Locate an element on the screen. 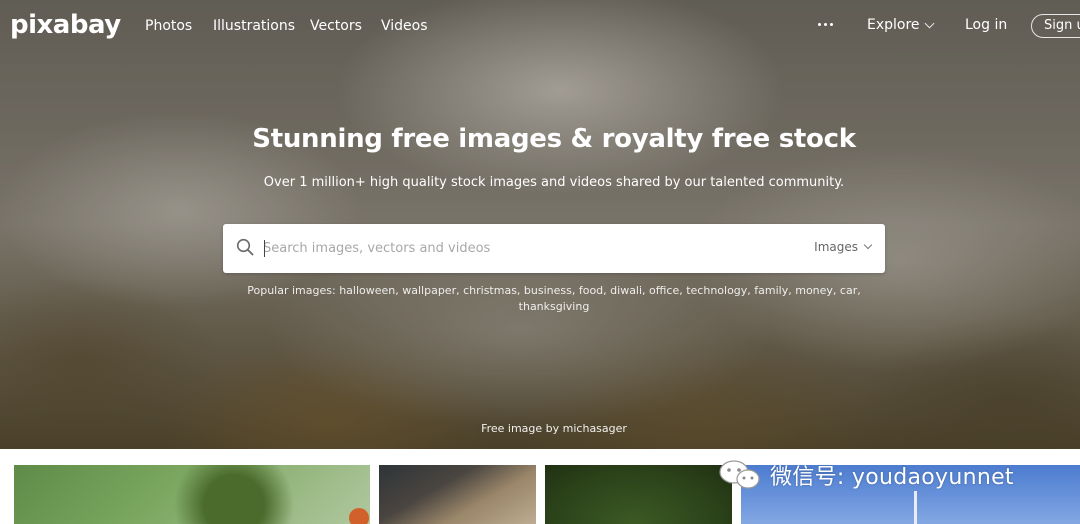 The height and width of the screenshot is (524, 1080). popular-label: Popular images: is located at coordinates (291, 290).